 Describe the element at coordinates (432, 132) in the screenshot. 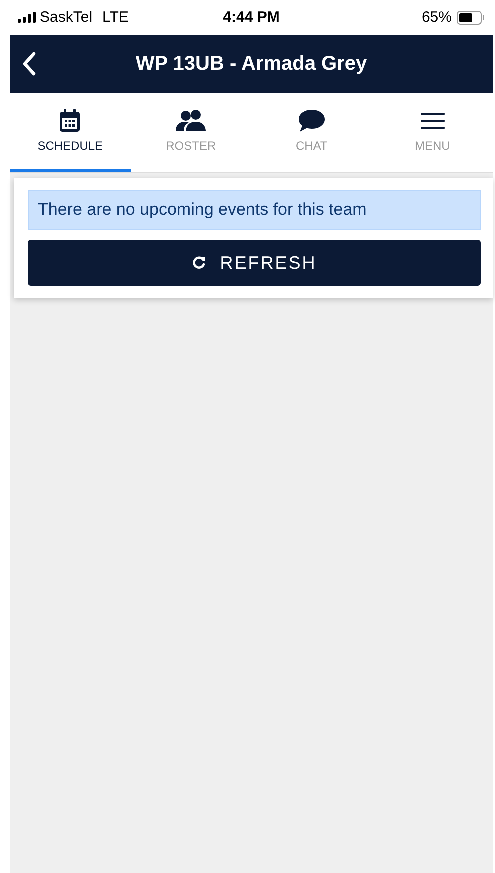

I see `nav-tab: MENU` at that location.